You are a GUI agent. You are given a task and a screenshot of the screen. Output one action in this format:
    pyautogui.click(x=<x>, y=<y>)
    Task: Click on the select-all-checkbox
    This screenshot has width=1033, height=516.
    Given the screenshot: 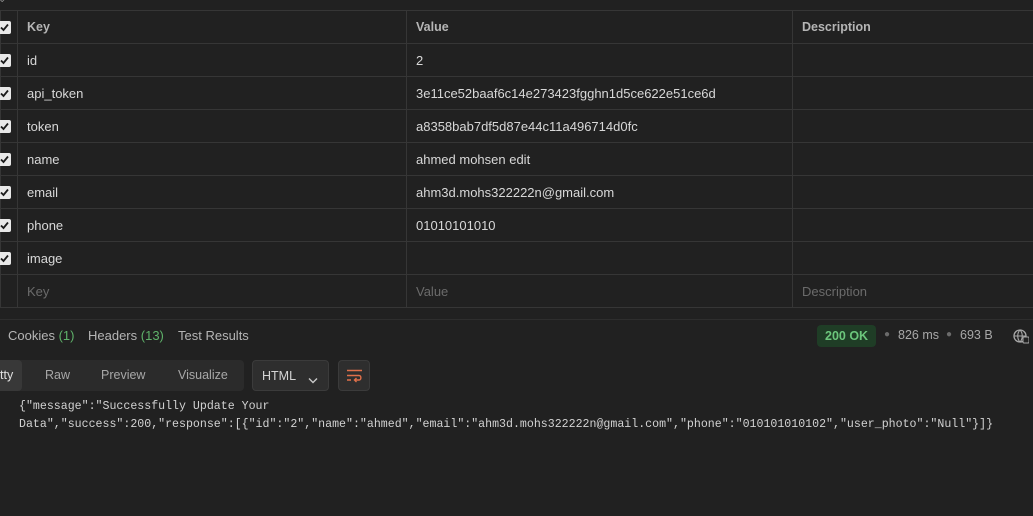 What is the action you would take?
    pyautogui.click(x=5, y=27)
    